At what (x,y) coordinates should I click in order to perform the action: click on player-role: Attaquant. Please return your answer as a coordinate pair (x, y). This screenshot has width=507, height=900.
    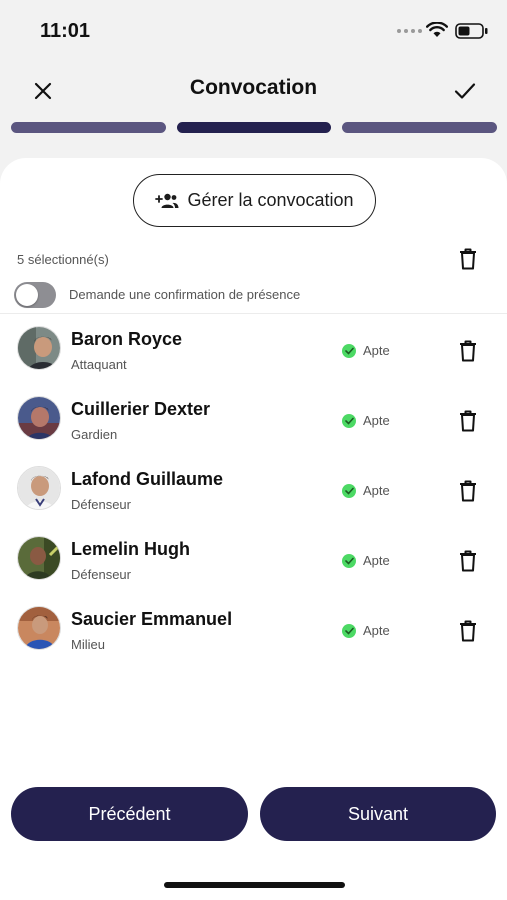
    Looking at the image, I should click on (99, 364).